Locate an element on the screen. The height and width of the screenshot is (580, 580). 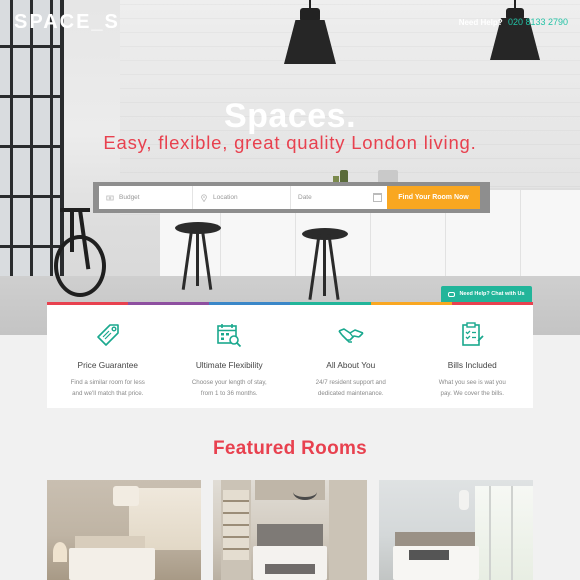
site-logo: SPACE_S is located at coordinates (67, 22).